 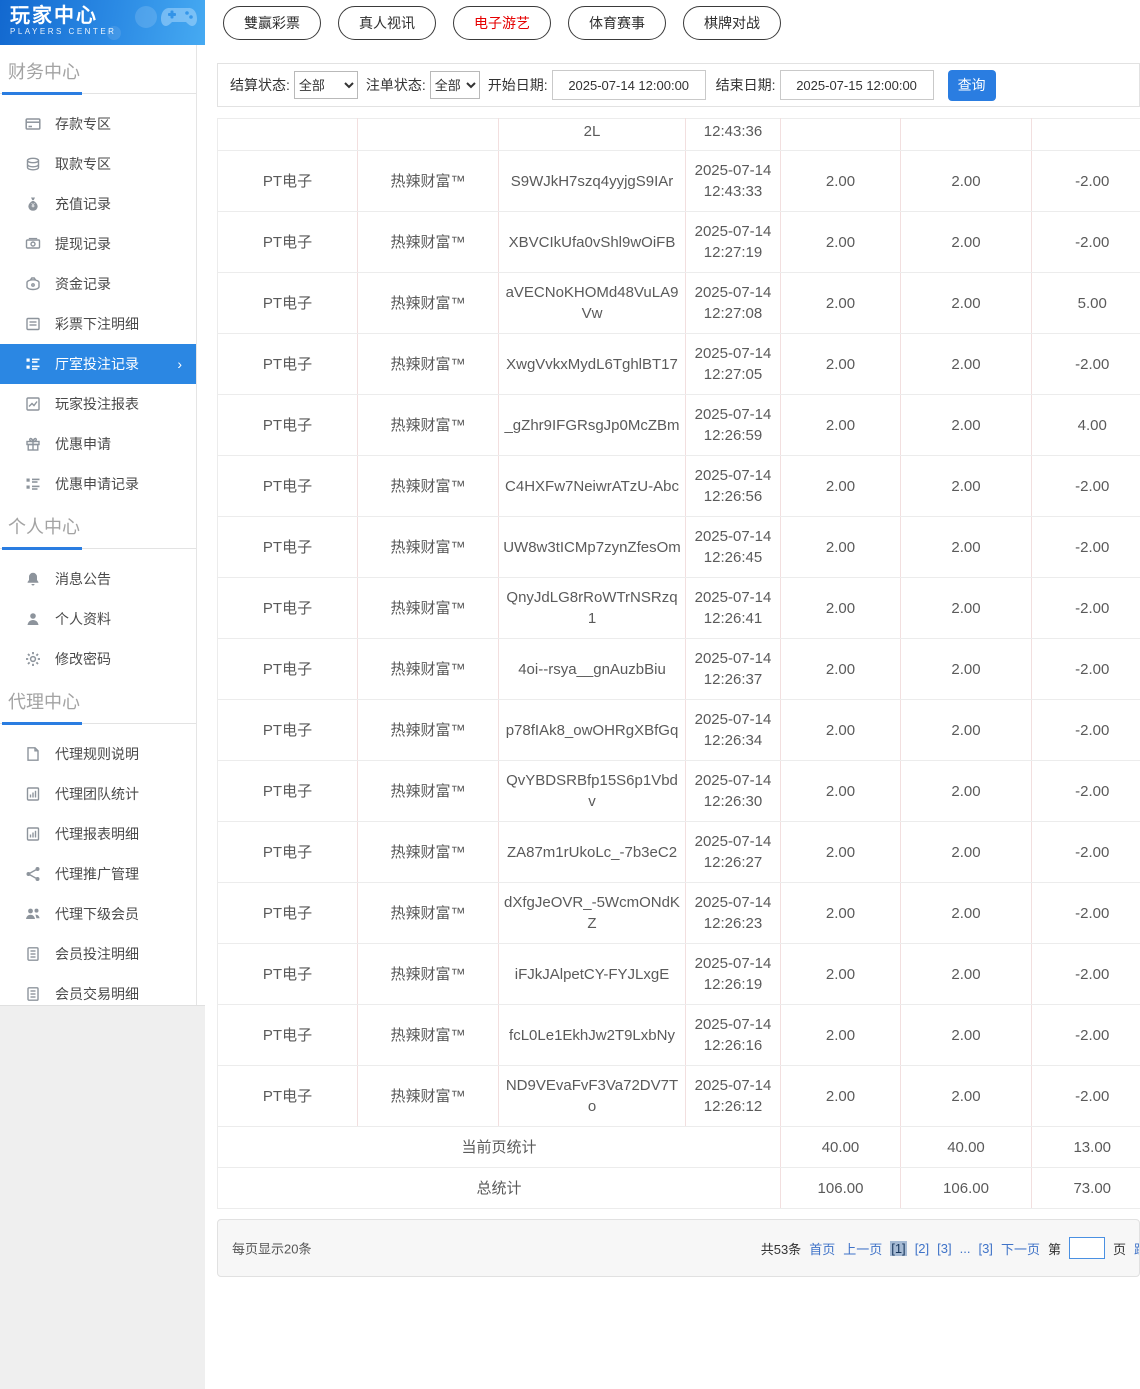 I want to click on game-tab: 雙赢彩票, so click(x=272, y=22).